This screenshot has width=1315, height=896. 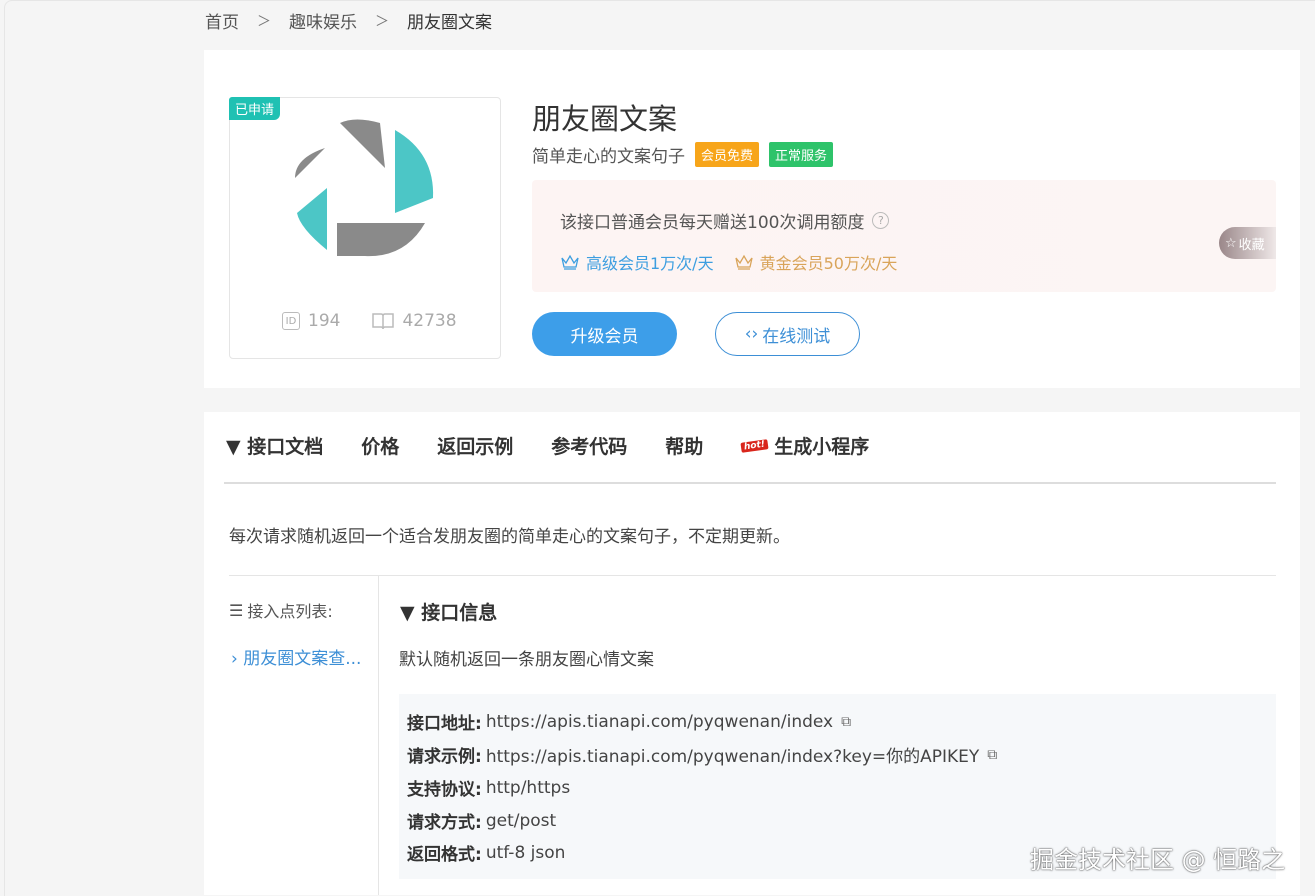 I want to click on service-status-tag: 正常服务, so click(x=801, y=154).